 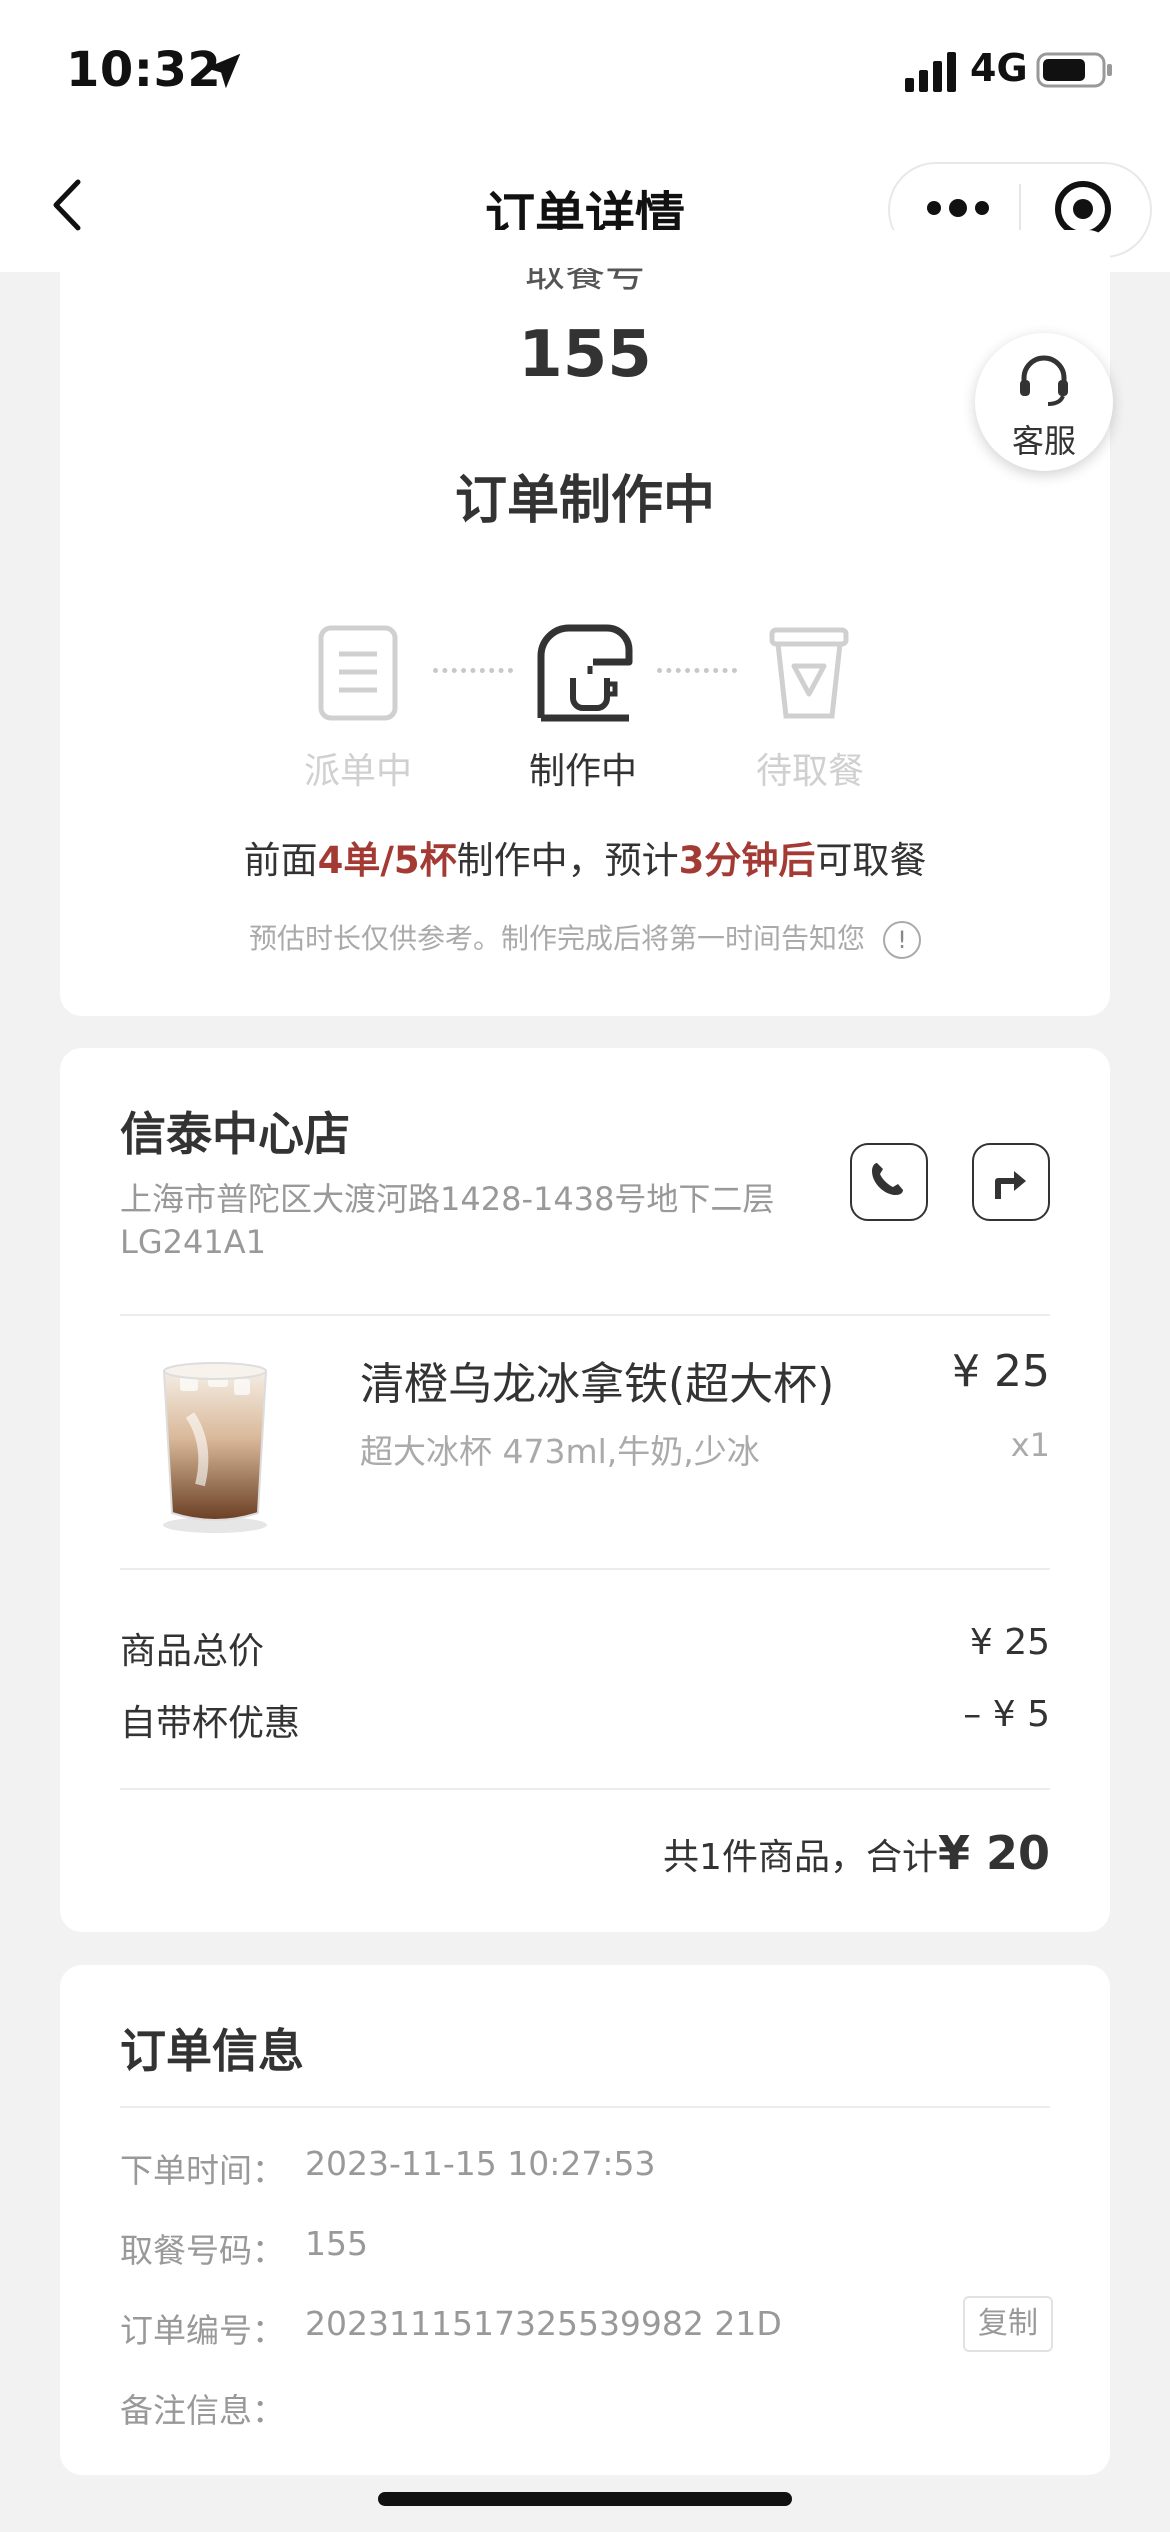 I want to click on battery-icon, so click(x=1074, y=70).